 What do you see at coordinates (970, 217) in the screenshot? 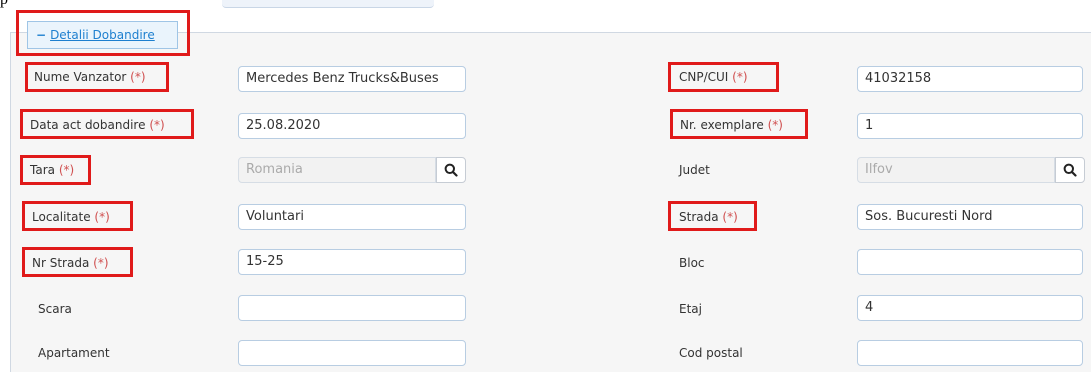
I see `strada-input: Sos. Bucuresti Nord` at bounding box center [970, 217].